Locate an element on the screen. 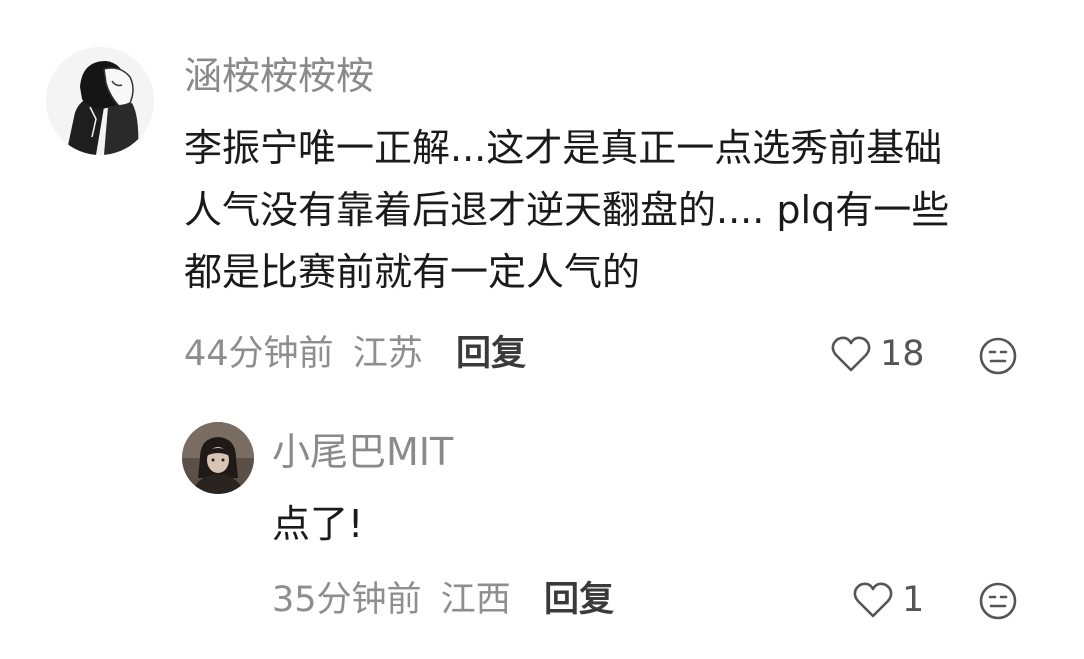 This screenshot has height=659, width=1084. reply-time: 35分钟前 is located at coordinates (347, 600).